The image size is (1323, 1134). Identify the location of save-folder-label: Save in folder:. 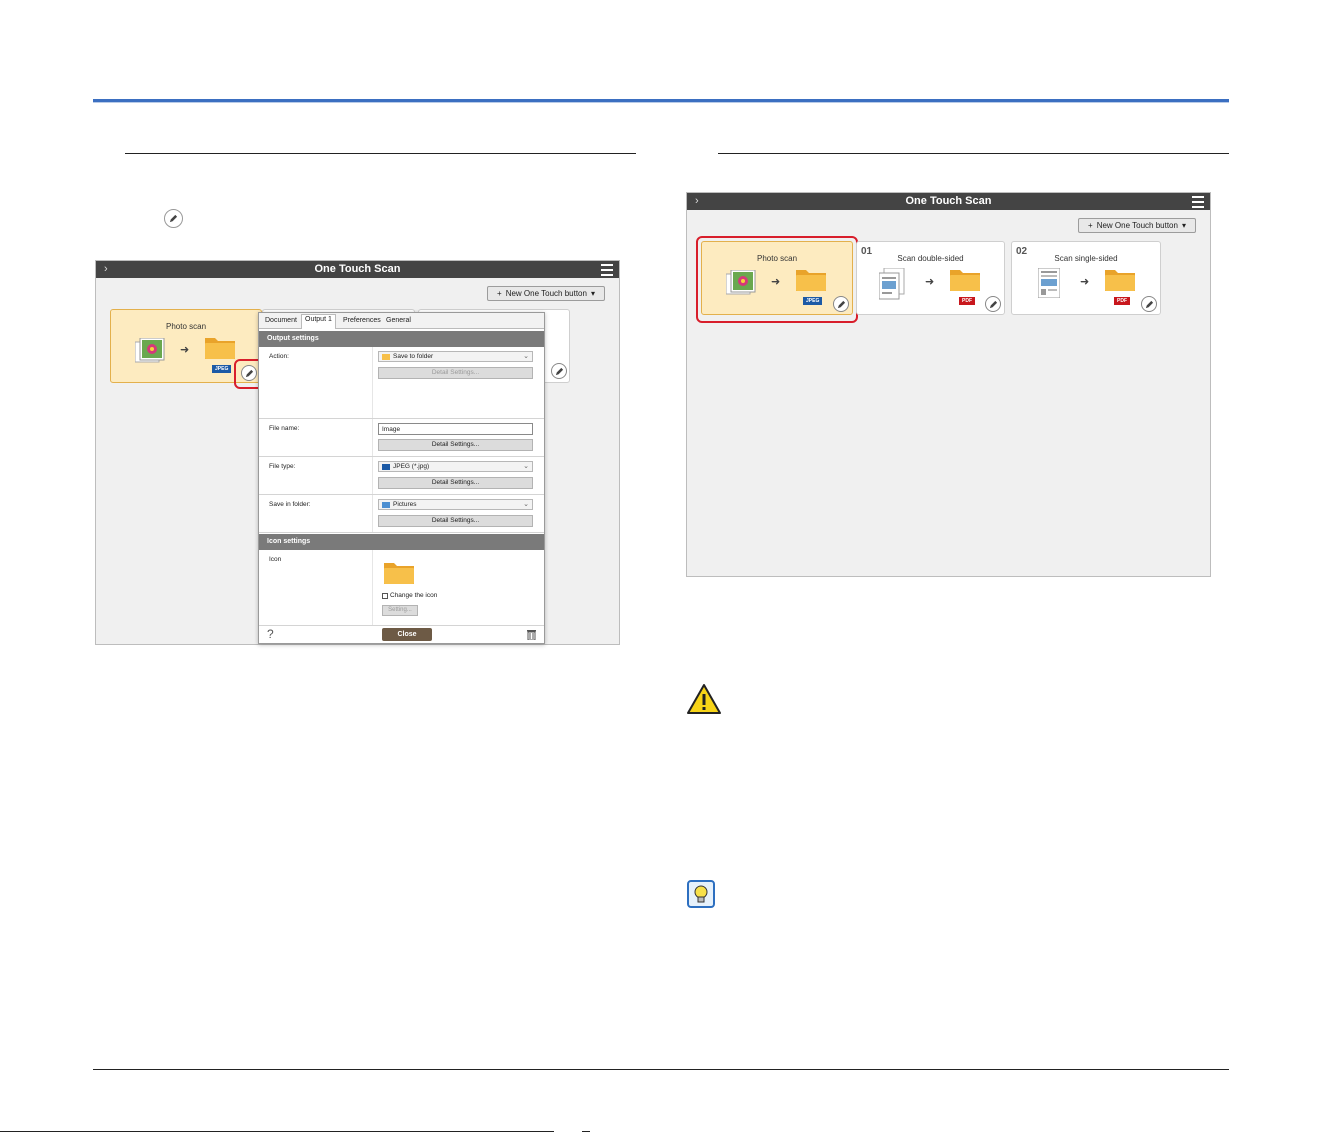
(290, 504).